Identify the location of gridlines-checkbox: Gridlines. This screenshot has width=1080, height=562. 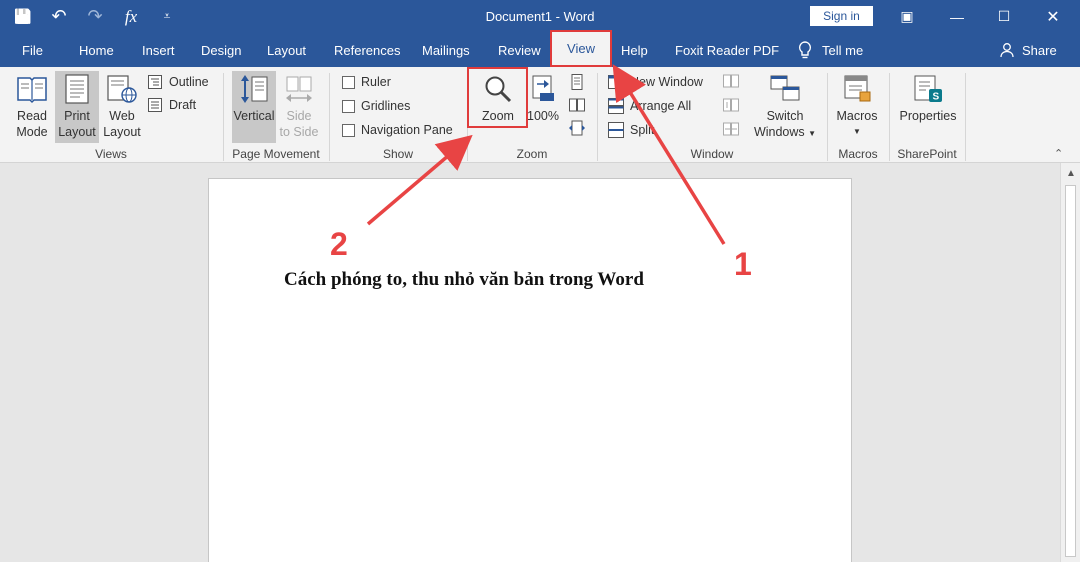
(376, 106).